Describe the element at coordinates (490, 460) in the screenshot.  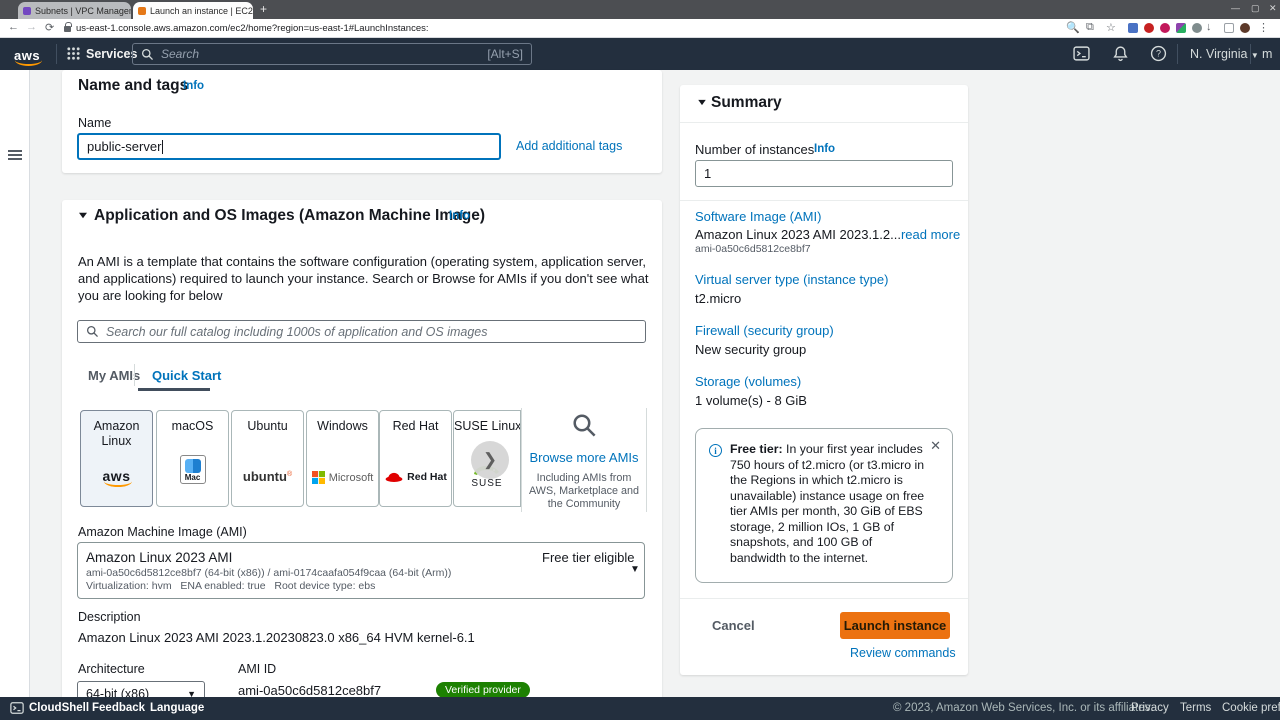
I see `carousel-next-button: ❯` at that location.